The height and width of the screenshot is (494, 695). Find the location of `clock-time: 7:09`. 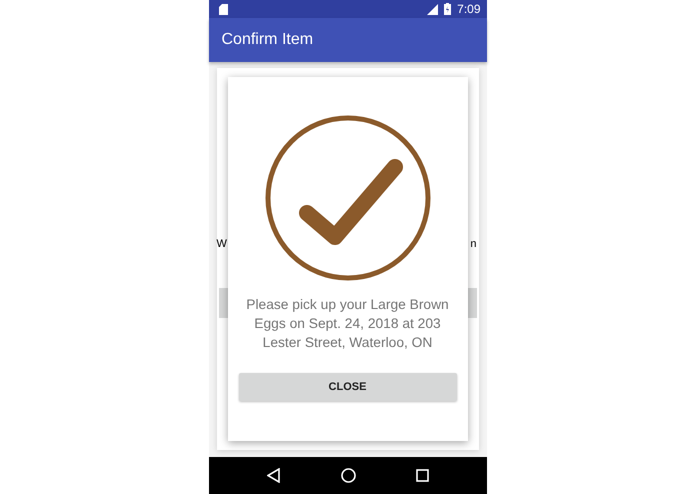

clock-time: 7:09 is located at coordinates (468, 9).